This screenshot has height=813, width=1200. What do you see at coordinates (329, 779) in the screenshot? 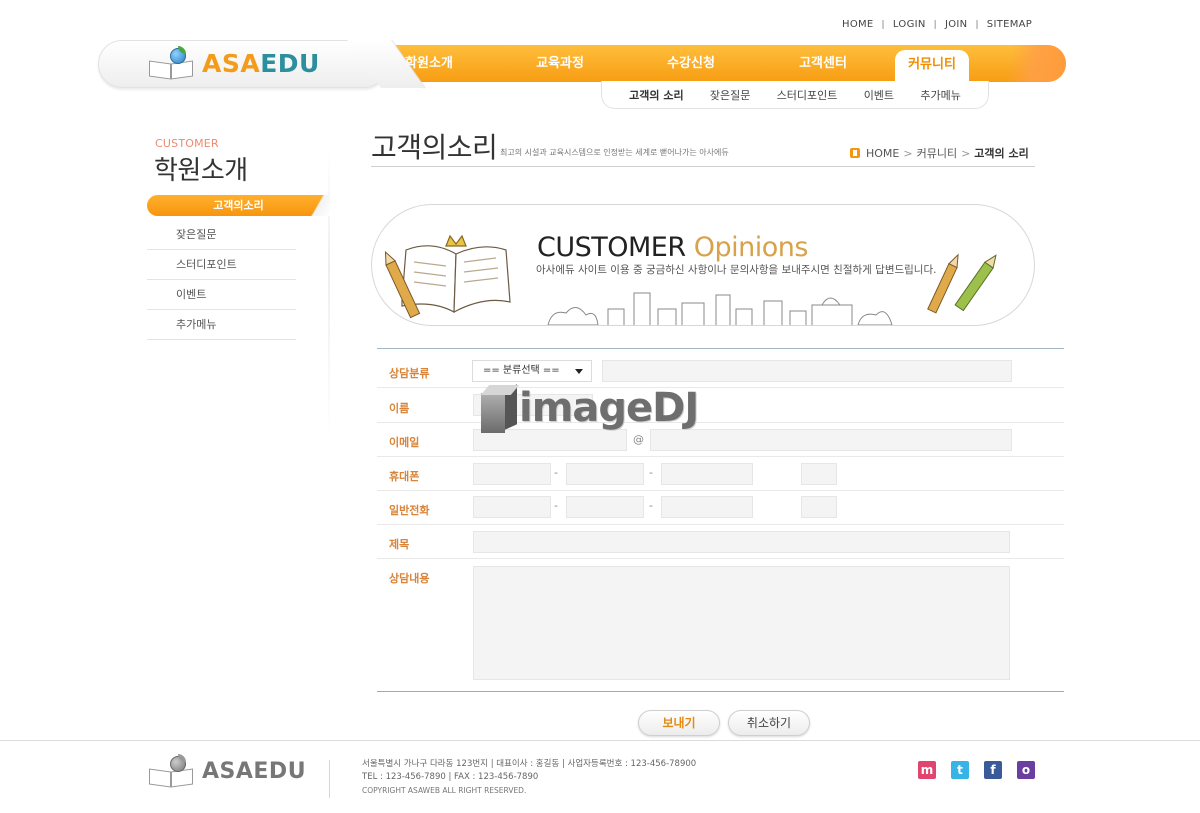
I see `footer-divider` at bounding box center [329, 779].